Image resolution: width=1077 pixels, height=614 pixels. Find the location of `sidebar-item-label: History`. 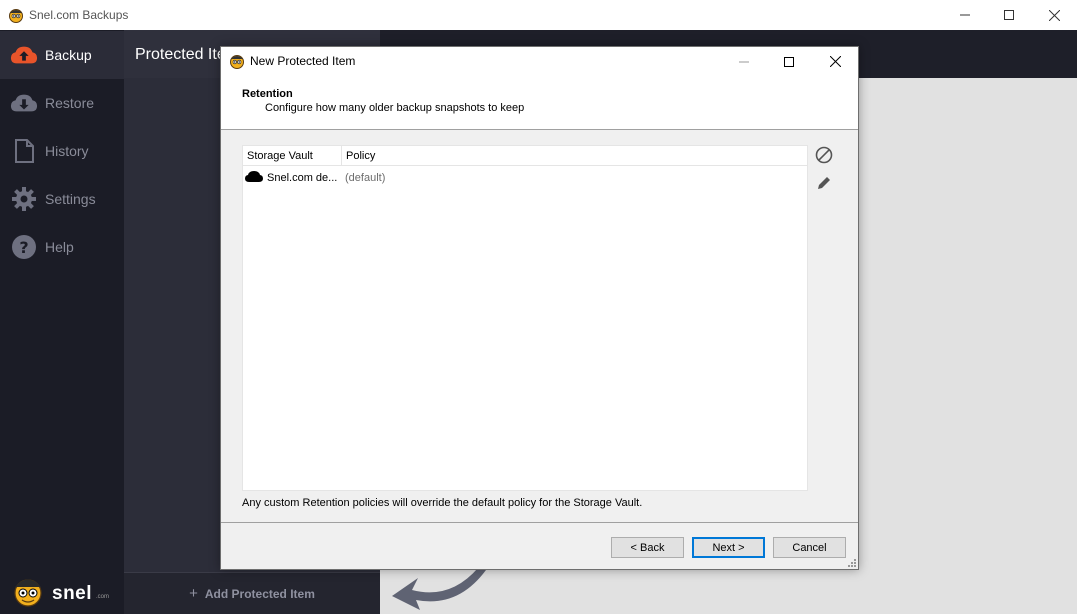

sidebar-item-label: History is located at coordinates (67, 151).